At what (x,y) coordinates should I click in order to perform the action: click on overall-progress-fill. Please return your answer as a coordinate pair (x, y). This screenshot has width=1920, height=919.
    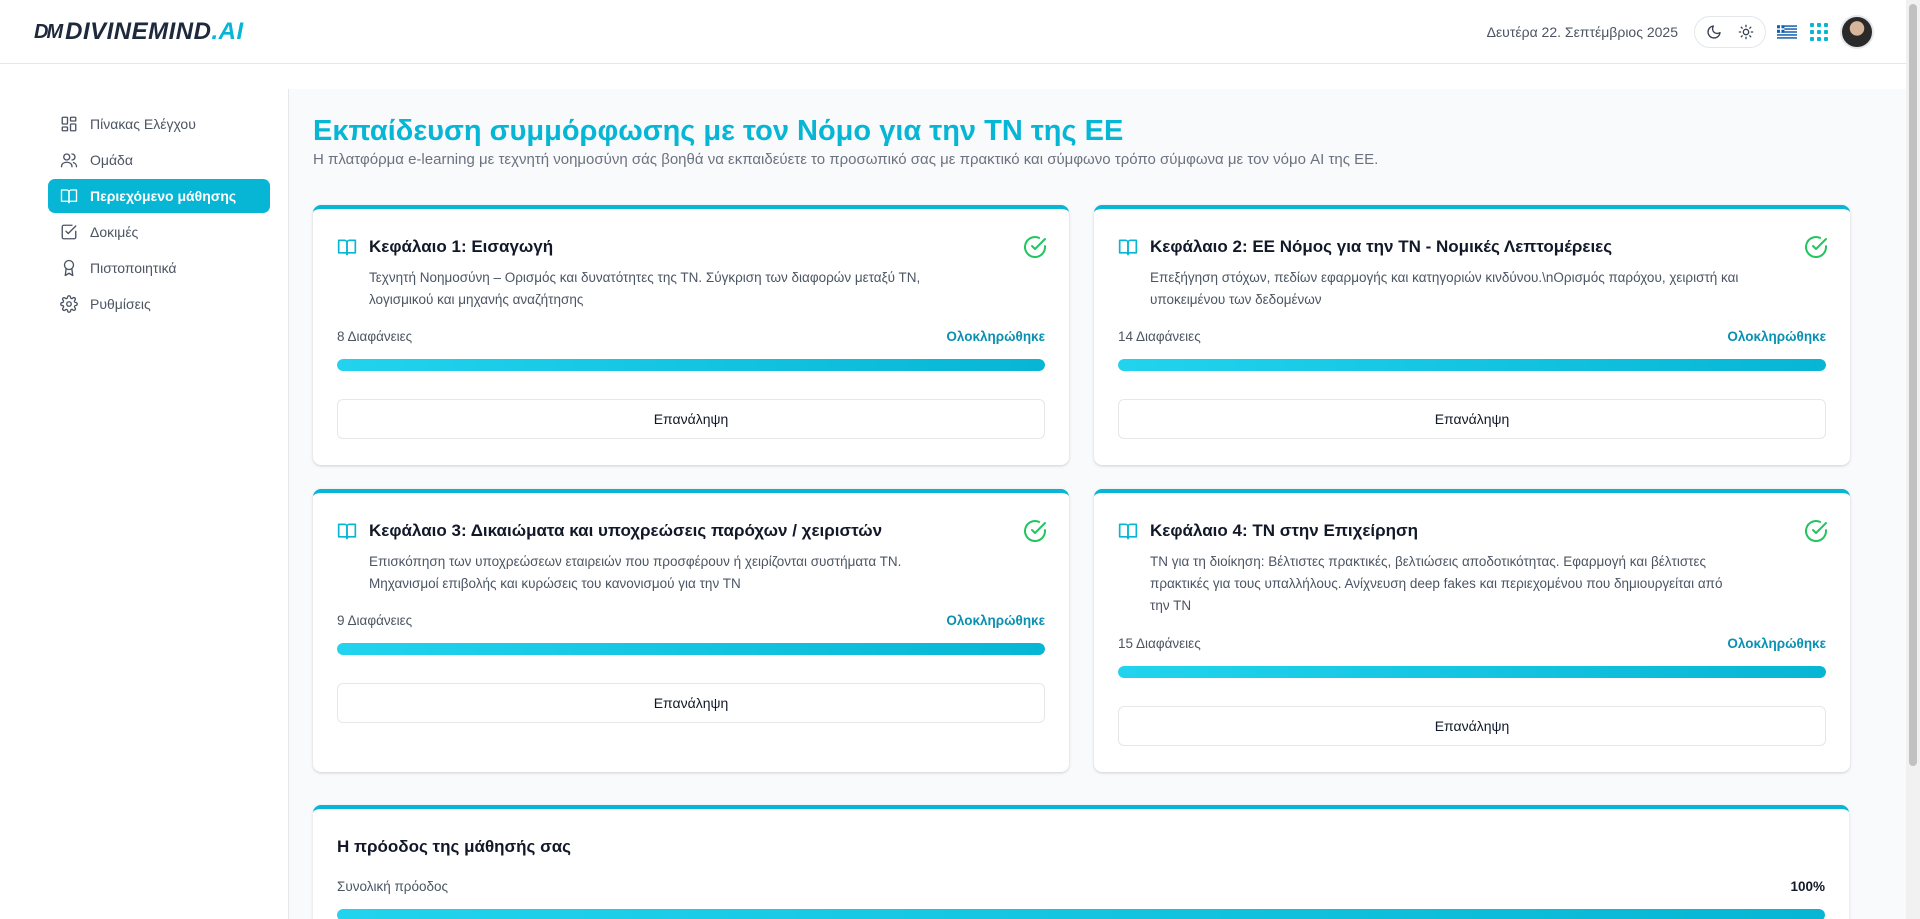
    Looking at the image, I should click on (1081, 914).